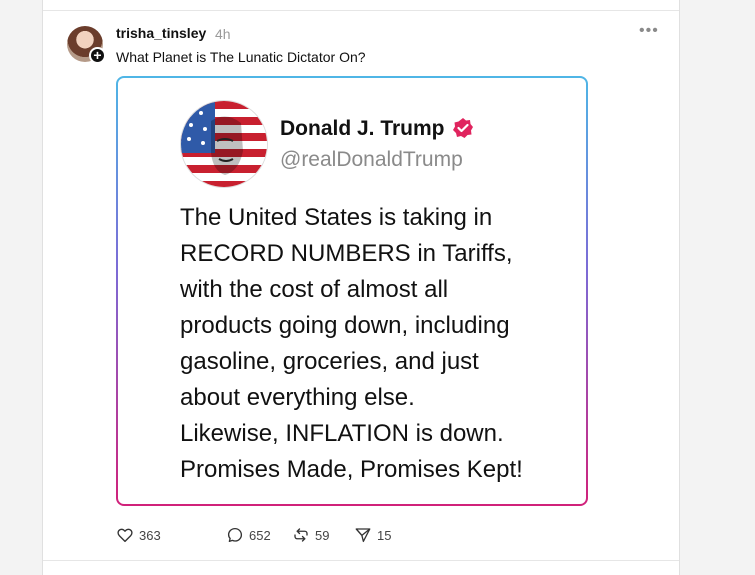 This screenshot has width=755, height=575. What do you see at coordinates (310, 535) in the screenshot?
I see `repost-button: 59` at bounding box center [310, 535].